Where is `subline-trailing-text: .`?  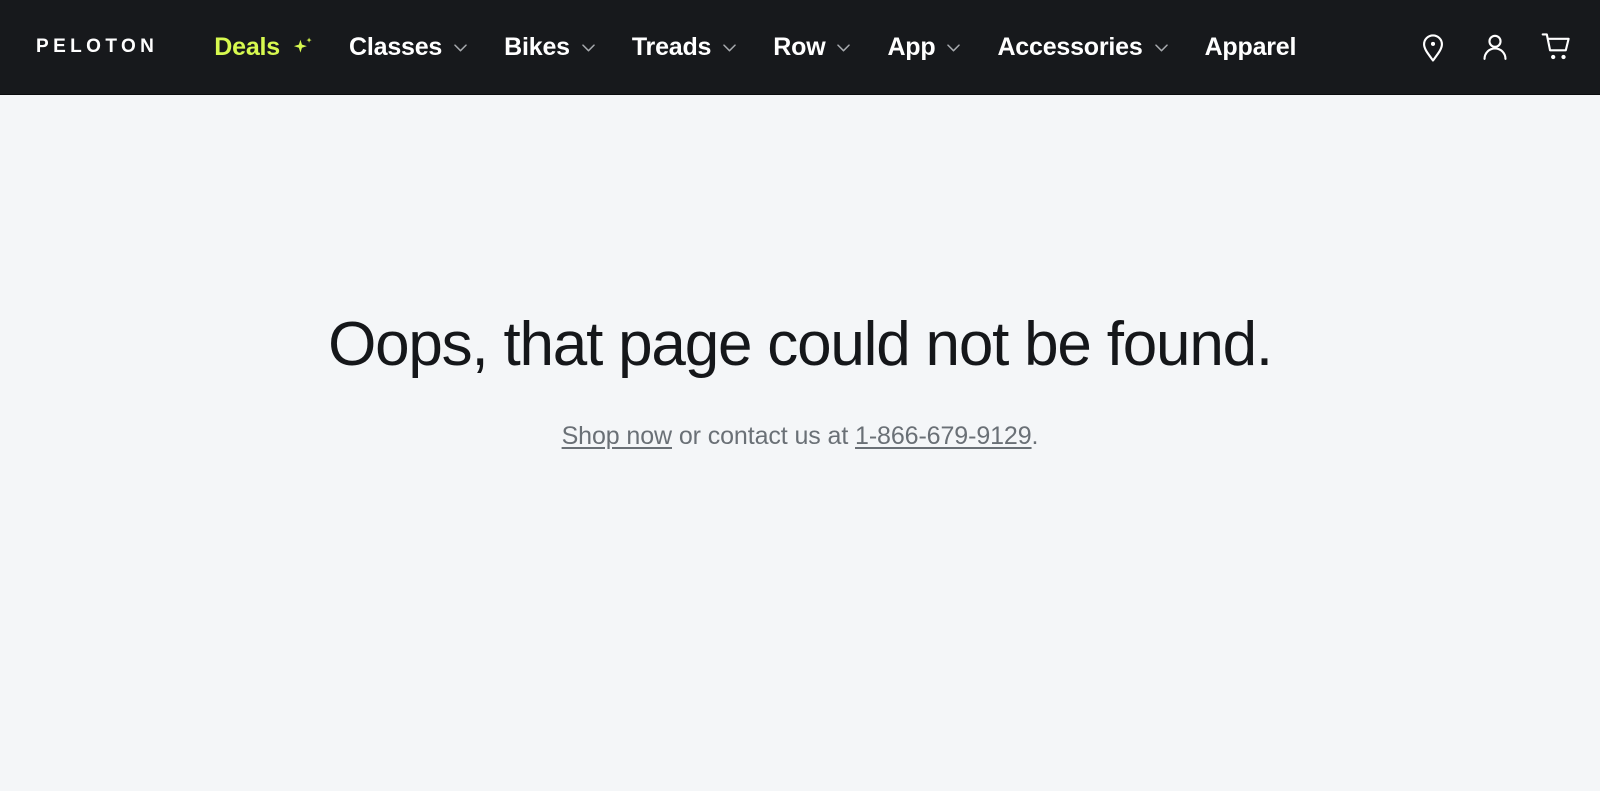 subline-trailing-text: . is located at coordinates (1035, 436).